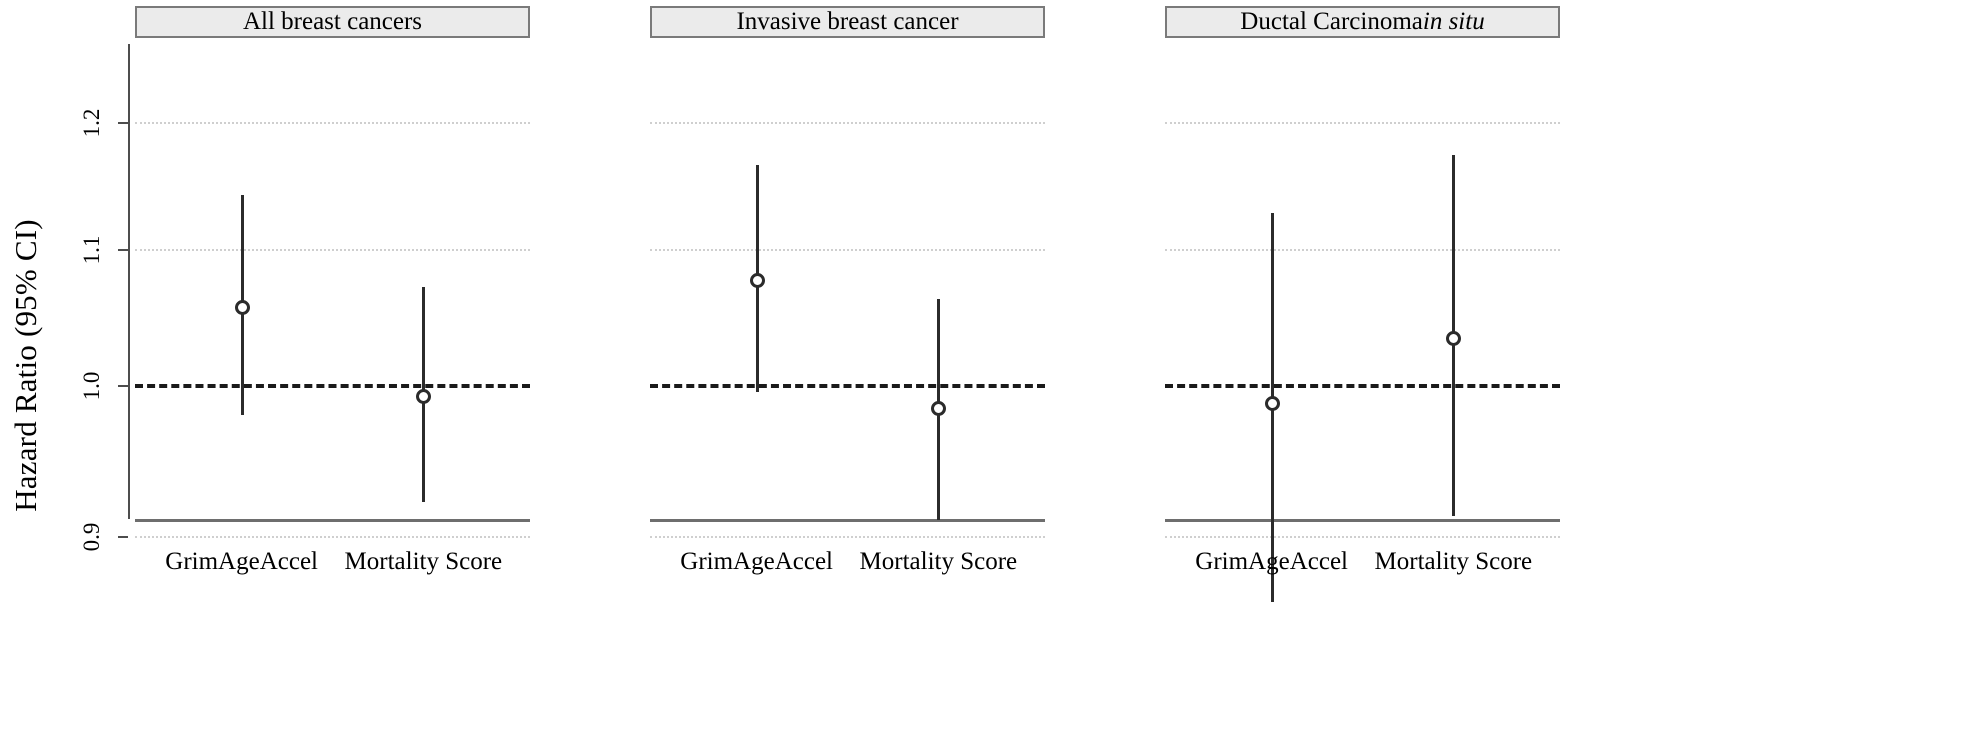 The height and width of the screenshot is (731, 1973). Describe the element at coordinates (91, 250) in the screenshot. I see `y-tick-label: 1.1` at that location.